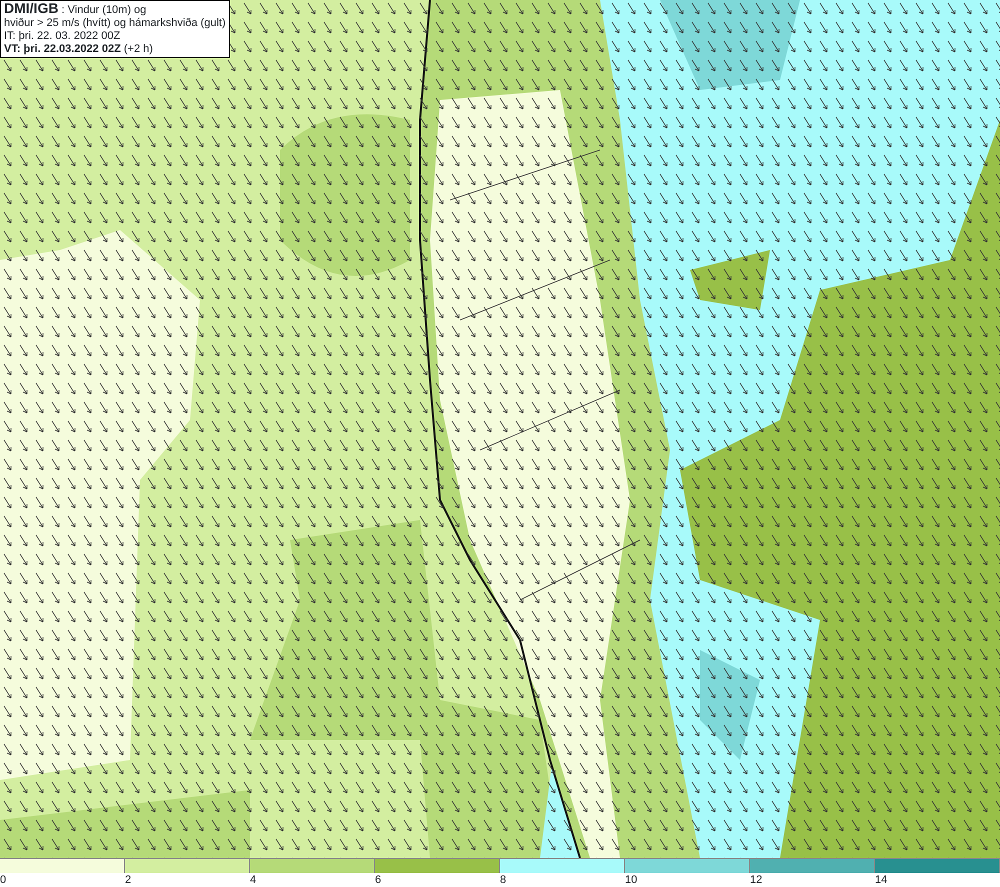  Describe the element at coordinates (128, 880) in the screenshot. I see `legend-label: 2` at that location.